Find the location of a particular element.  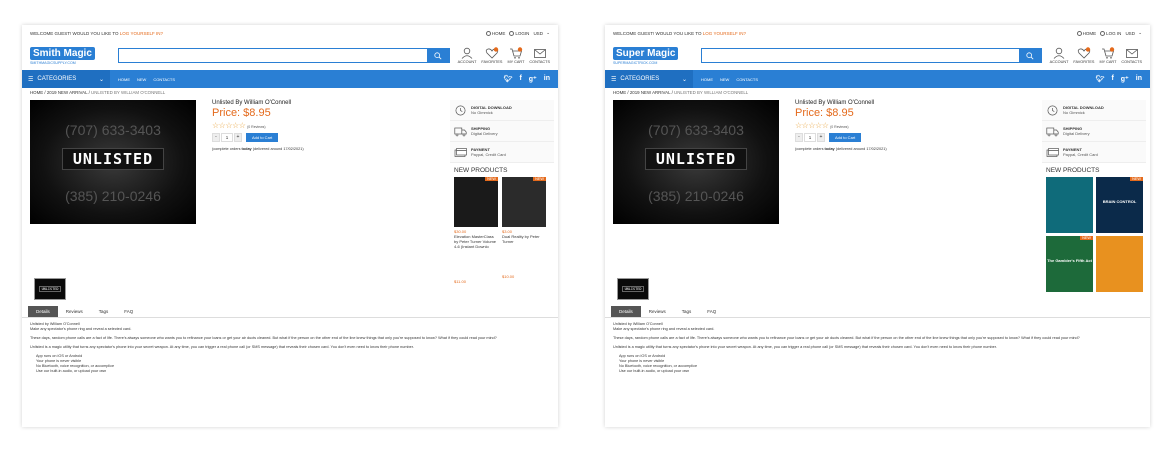

login-label: LOGIN is located at coordinates (522, 33).